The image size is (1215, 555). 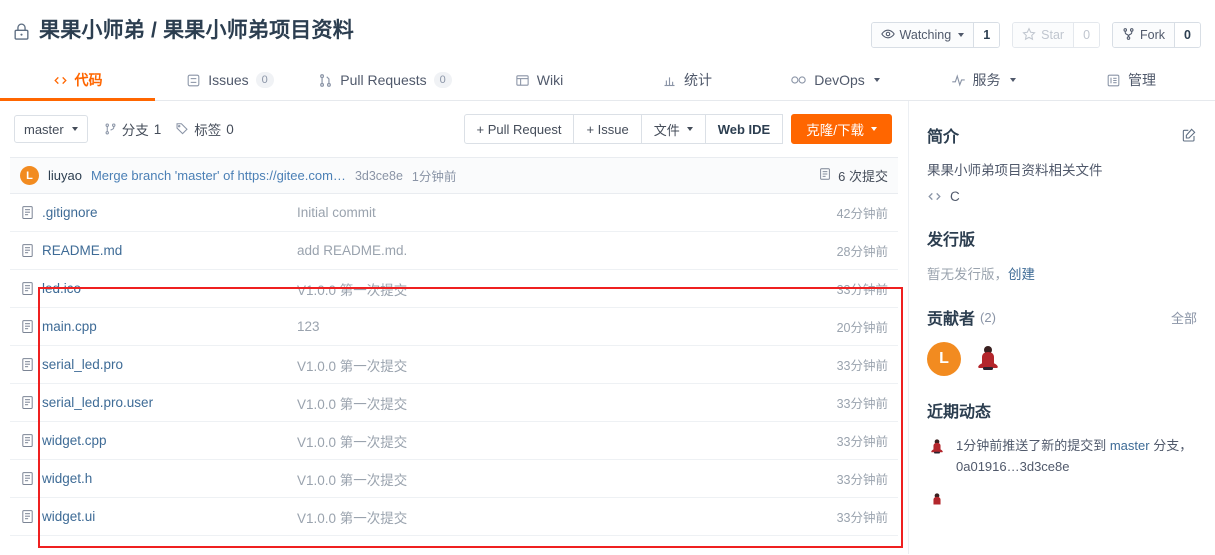 I want to click on table-row: widget.cpp V1.0.0 第一次提交 33分钟前, so click(x=454, y=441).